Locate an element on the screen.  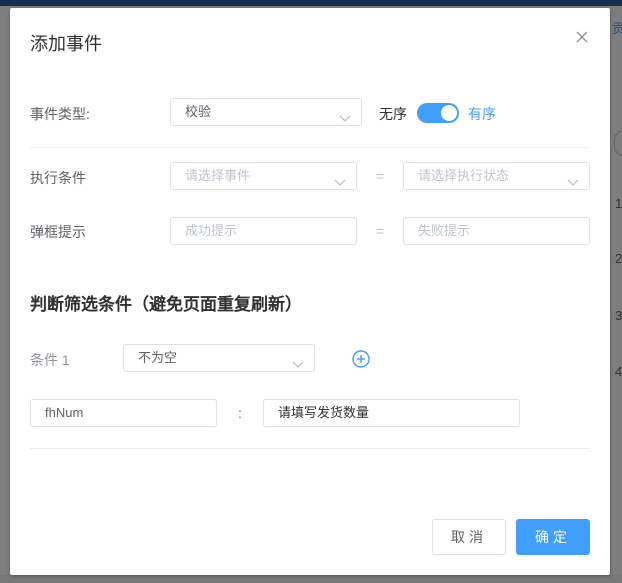
condition-value: 不为空 is located at coordinates (158, 357).